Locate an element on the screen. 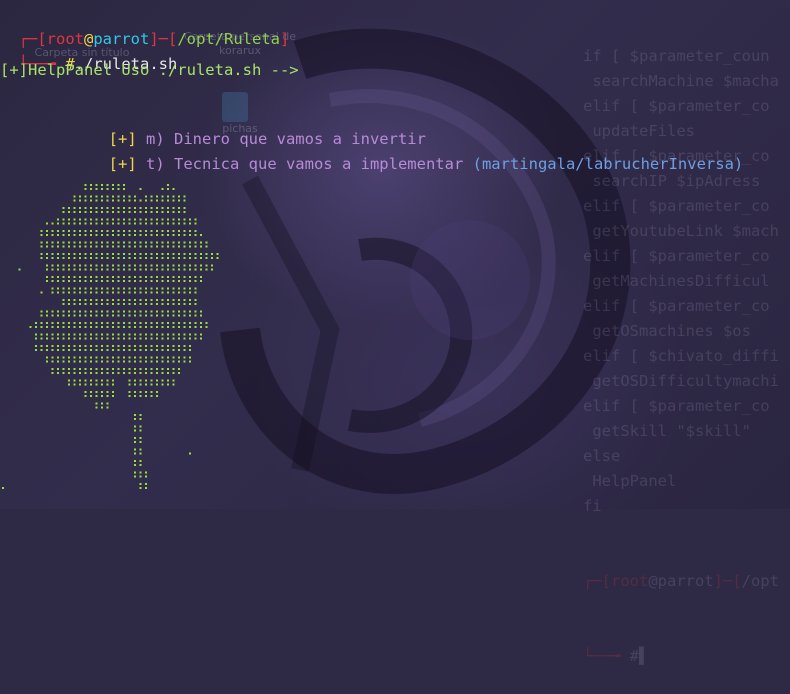  option-marker: [+] is located at coordinates (122, 164).